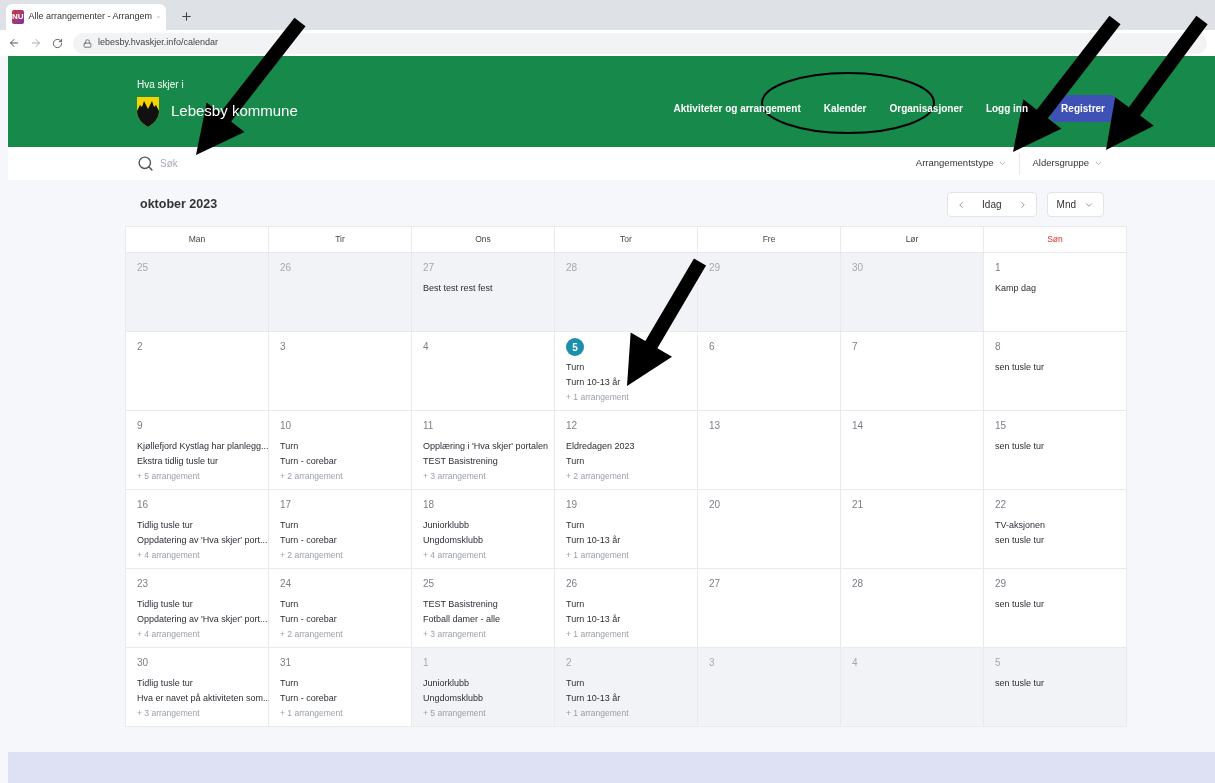 Image resolution: width=1215 pixels, height=783 pixels. I want to click on new-tab-icon, so click(186, 16).